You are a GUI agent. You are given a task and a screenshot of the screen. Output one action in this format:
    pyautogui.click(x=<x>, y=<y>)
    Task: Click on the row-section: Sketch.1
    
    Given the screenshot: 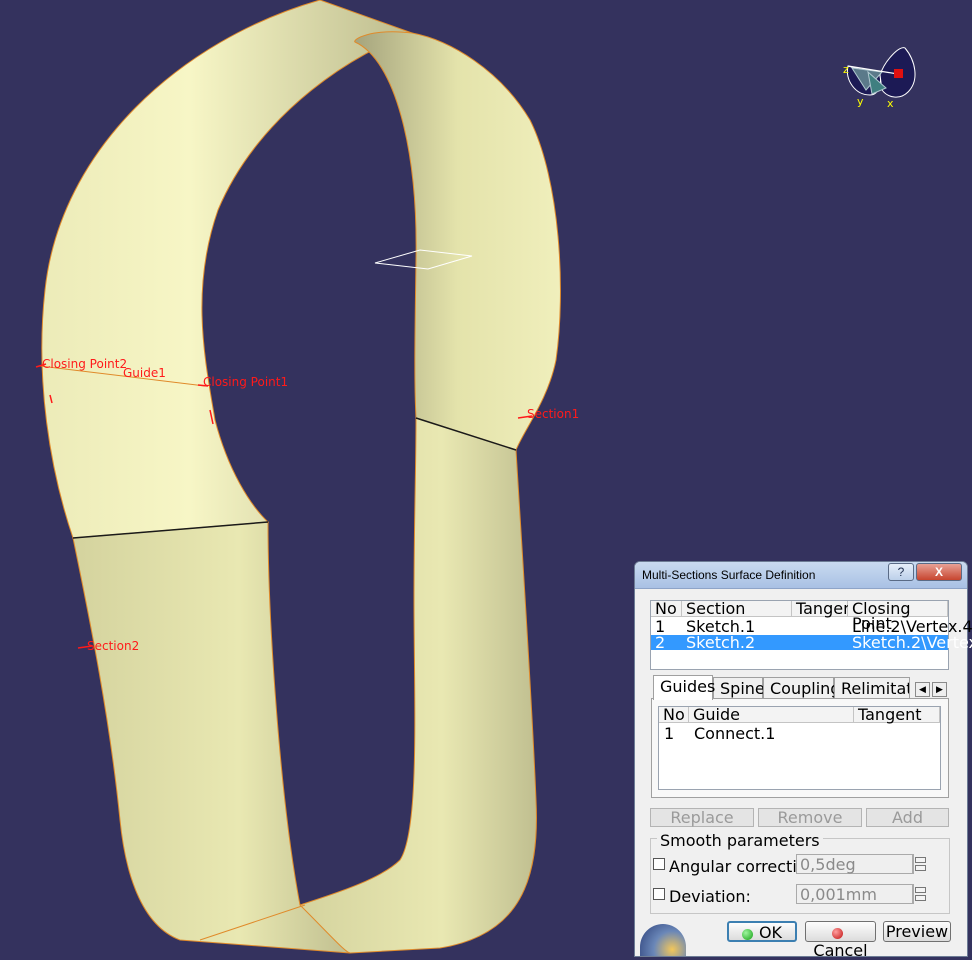 What is the action you would take?
    pyautogui.click(x=721, y=626)
    